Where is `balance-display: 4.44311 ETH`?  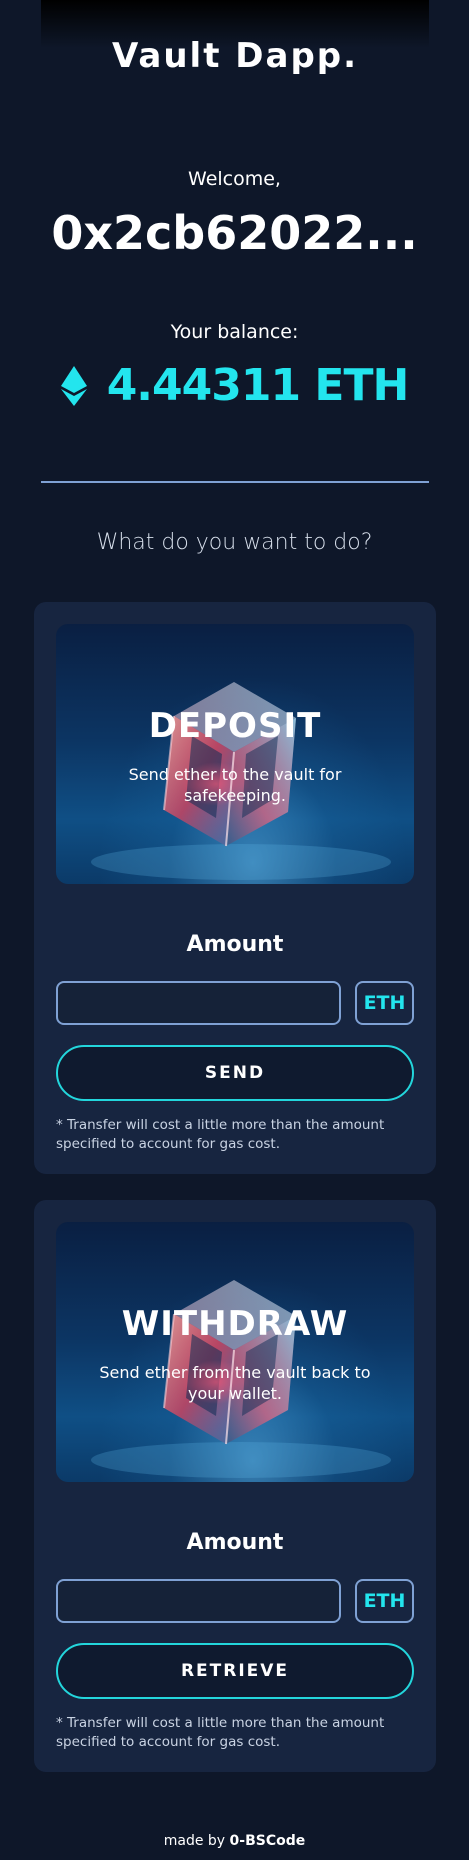 balance-display: 4.44311 ETH is located at coordinates (234, 385).